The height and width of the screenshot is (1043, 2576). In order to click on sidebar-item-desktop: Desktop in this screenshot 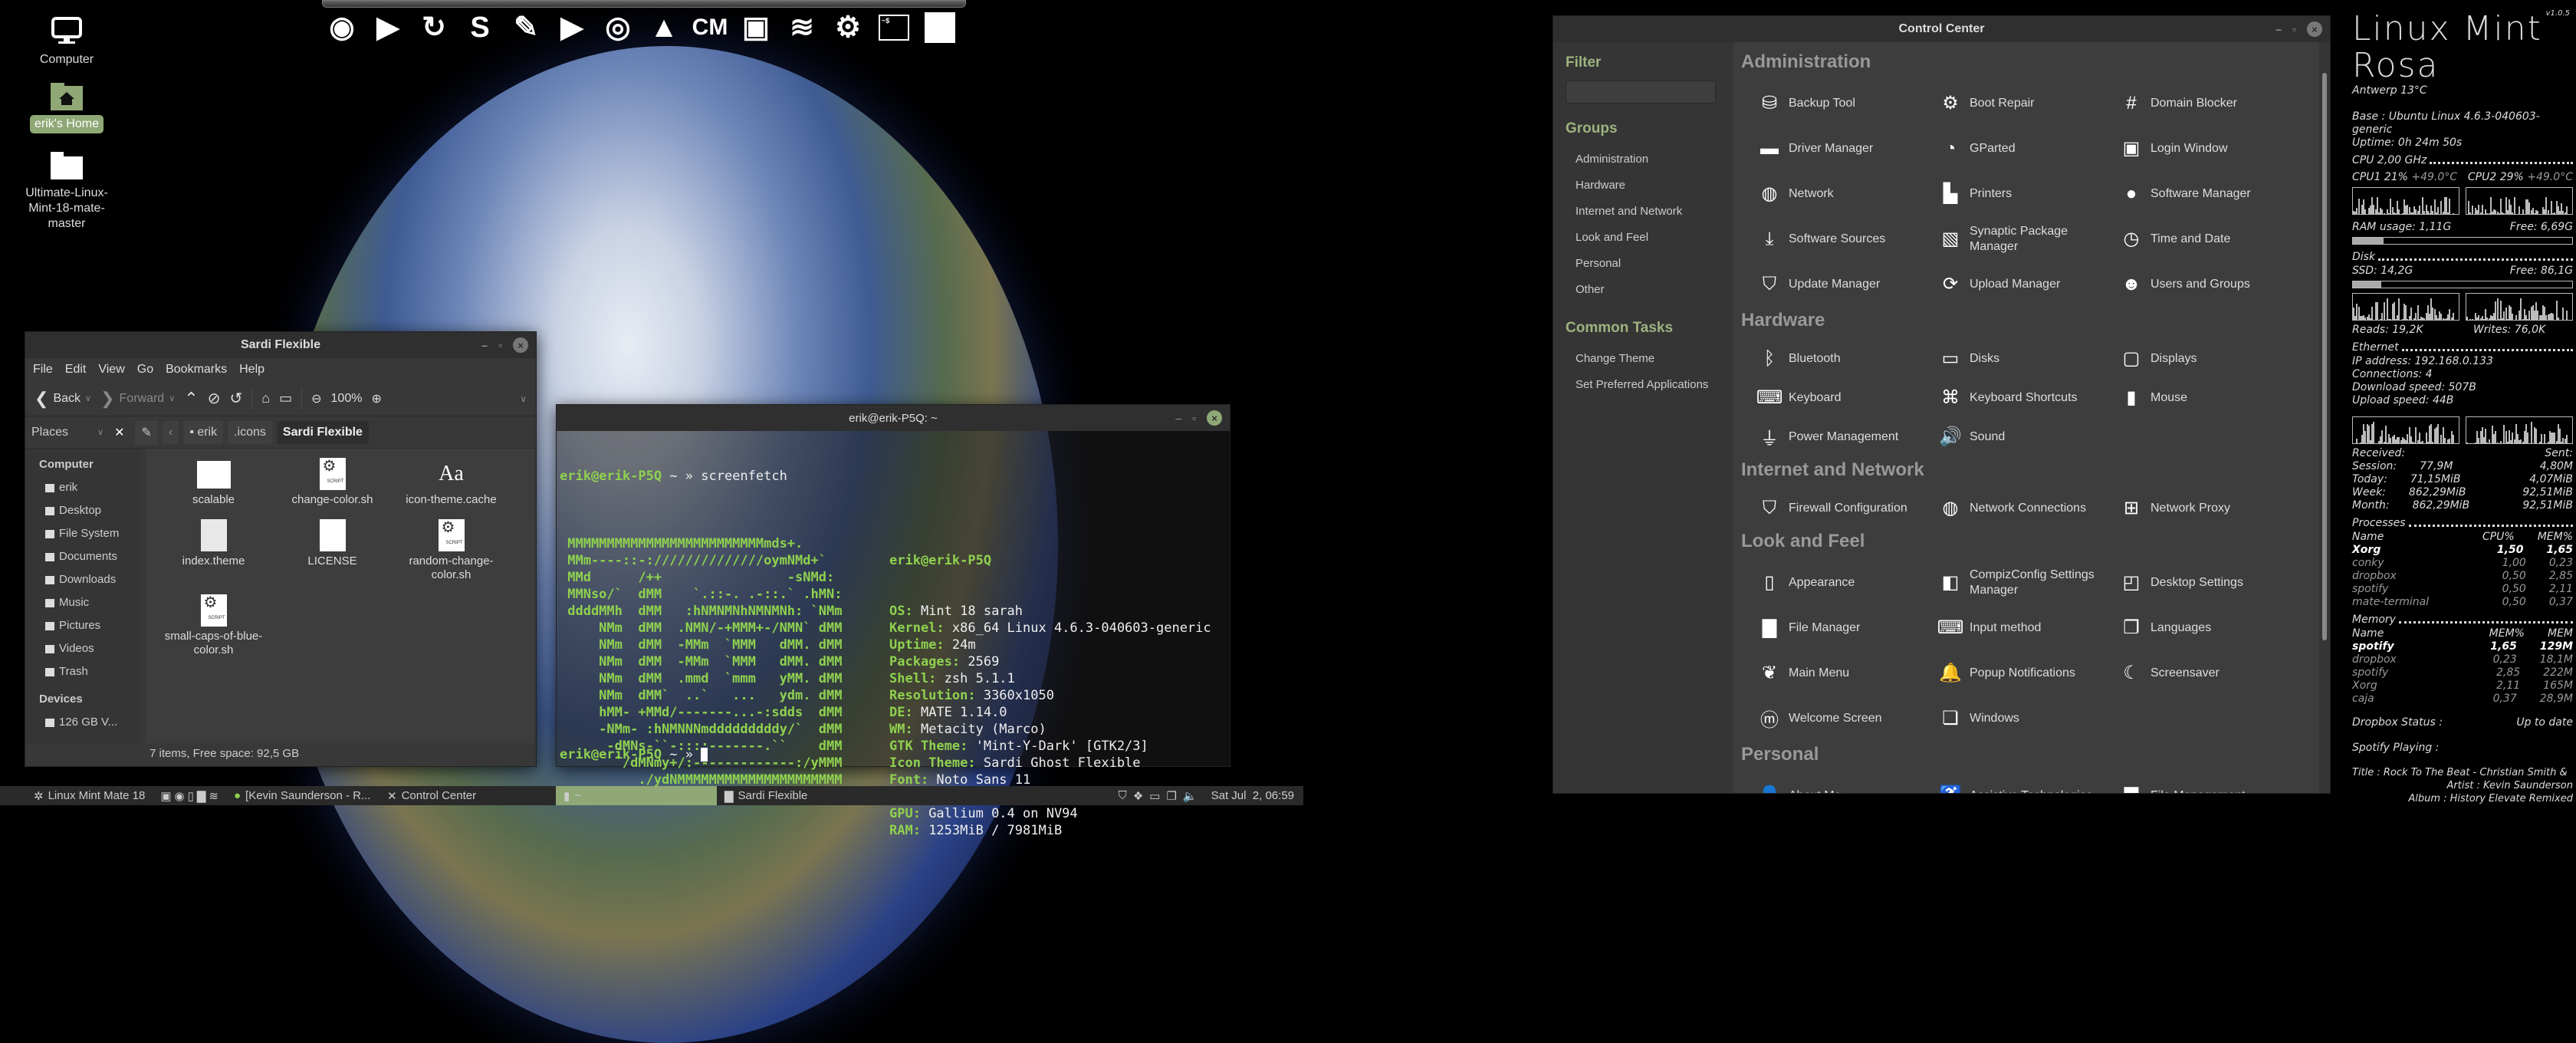, I will do `click(89, 510)`.